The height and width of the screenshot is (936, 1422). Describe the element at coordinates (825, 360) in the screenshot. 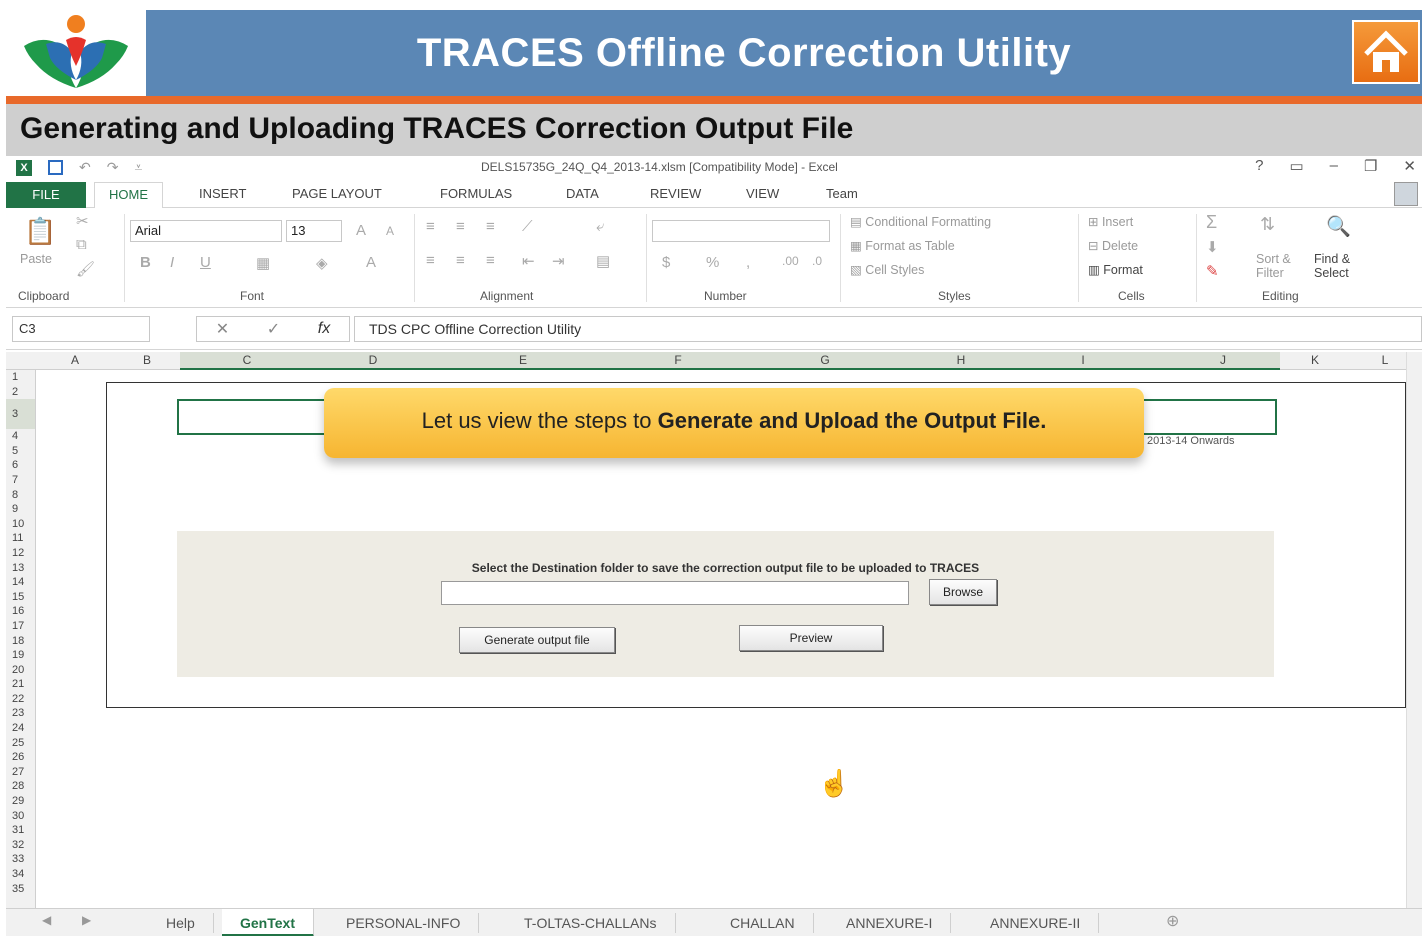

I see `column-header-g: G` at that location.